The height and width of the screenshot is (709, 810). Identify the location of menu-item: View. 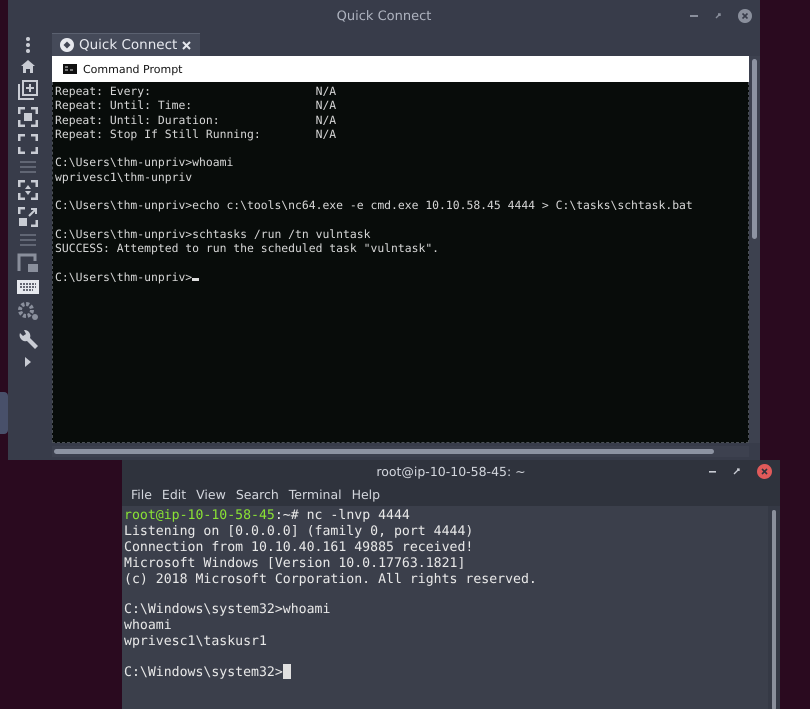
(211, 494).